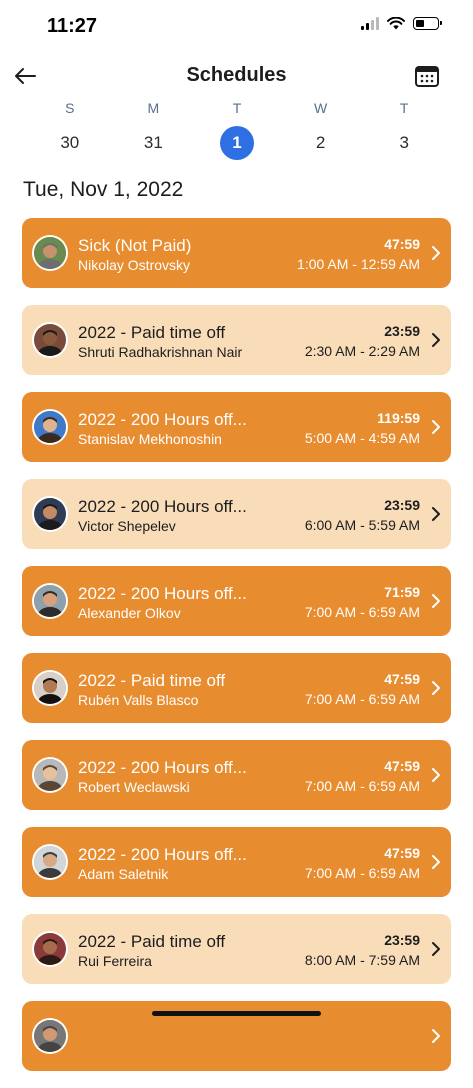 This screenshot has height=1088, width=473. What do you see at coordinates (72, 26) in the screenshot?
I see `status-time: 11:27` at bounding box center [72, 26].